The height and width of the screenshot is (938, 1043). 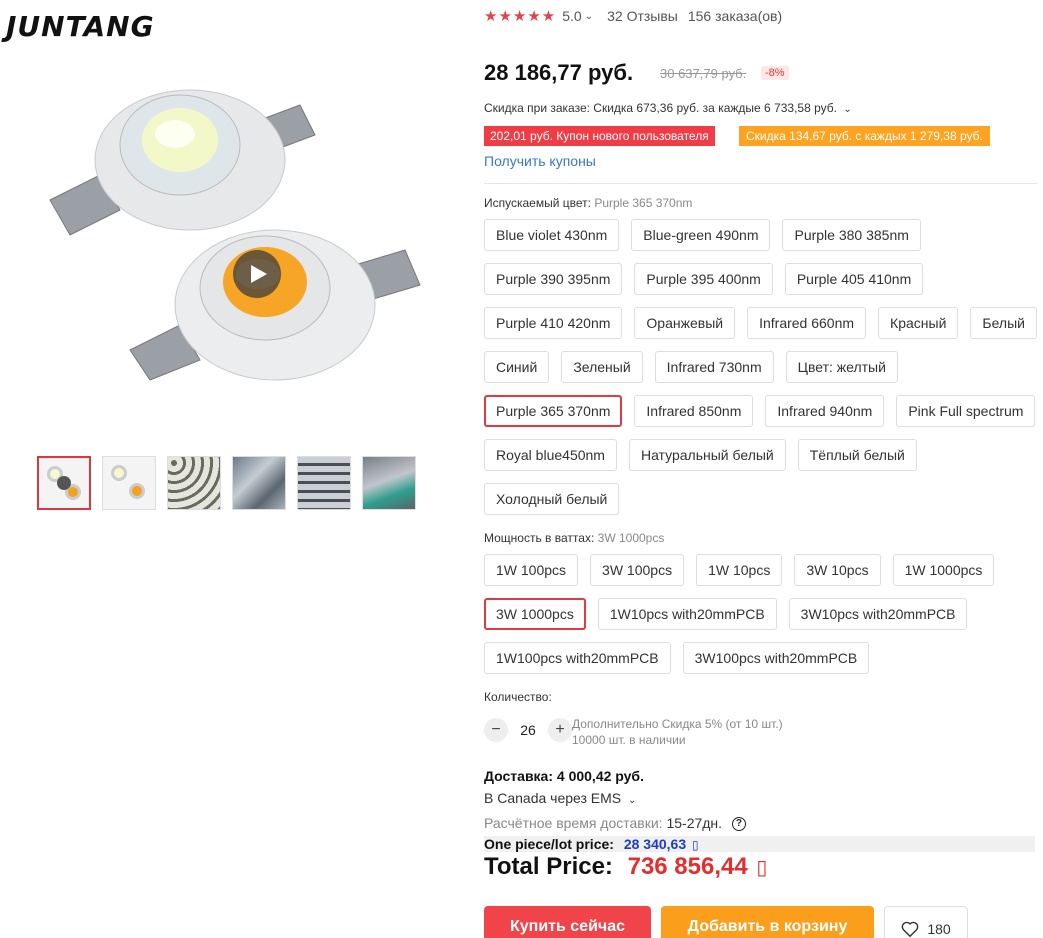 I want to click on color-option: Infrared 730nm, so click(x=714, y=367).